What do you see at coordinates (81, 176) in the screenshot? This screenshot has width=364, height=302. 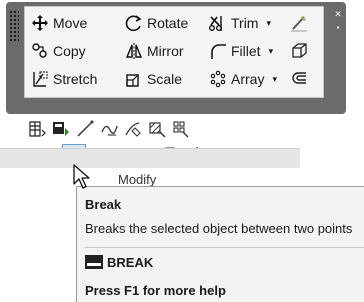 I see `mouse-pointer-icon` at bounding box center [81, 176].